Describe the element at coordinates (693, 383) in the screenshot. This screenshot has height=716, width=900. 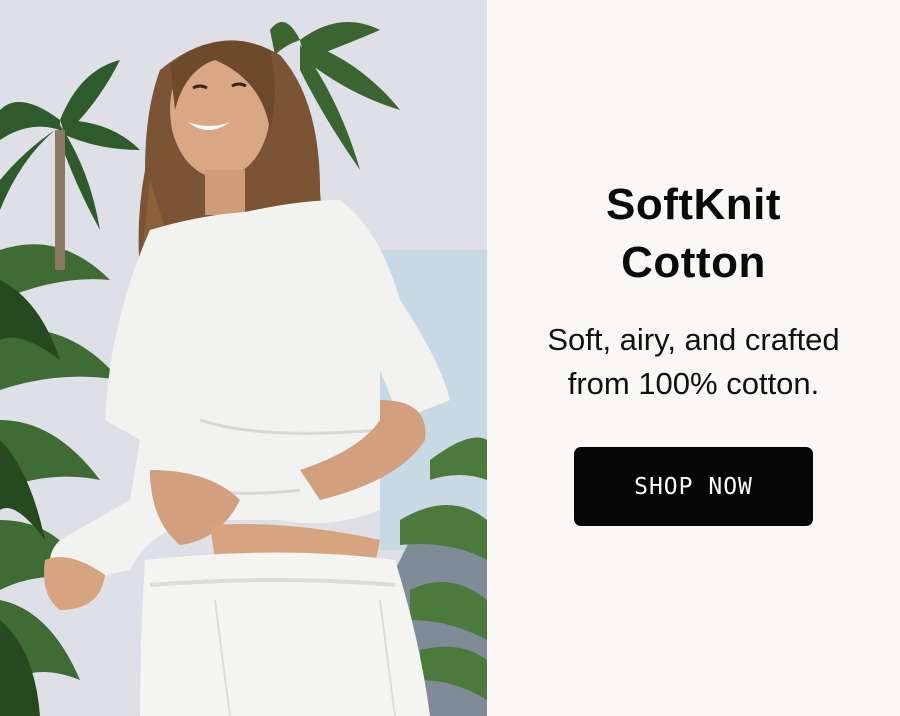
I see `subtext-line-2: from 100% cotton.` at that location.